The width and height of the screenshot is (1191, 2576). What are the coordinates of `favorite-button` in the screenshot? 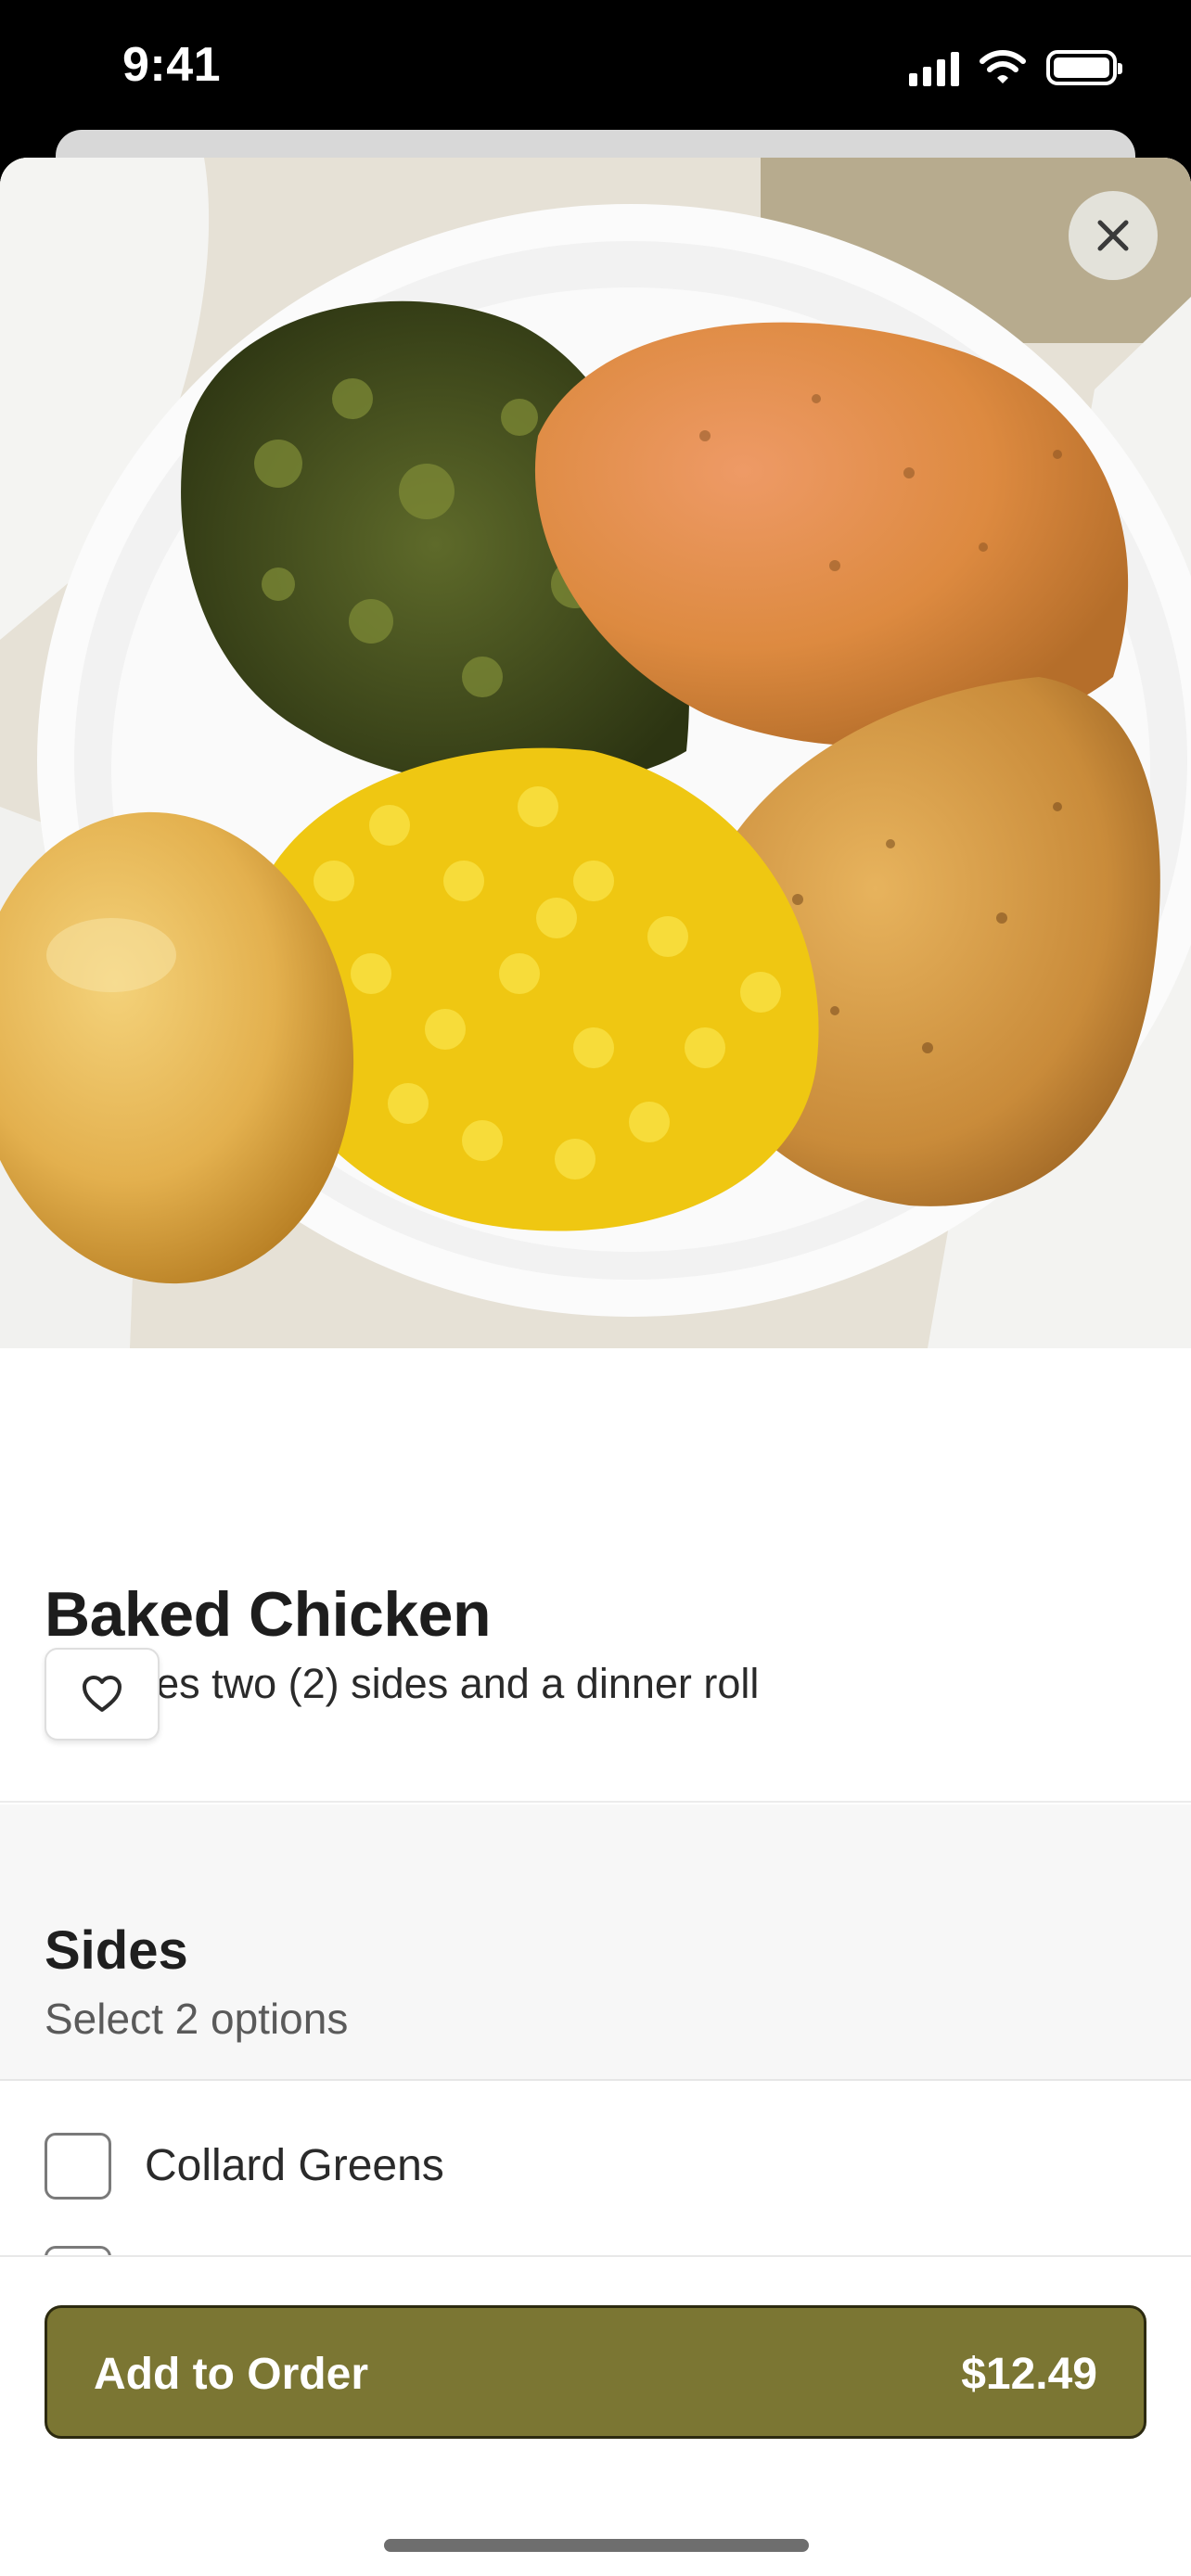 It's located at (102, 1694).